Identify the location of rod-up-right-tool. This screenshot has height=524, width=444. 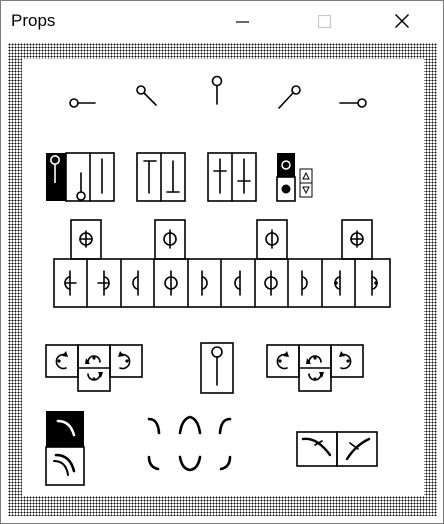
(287, 99).